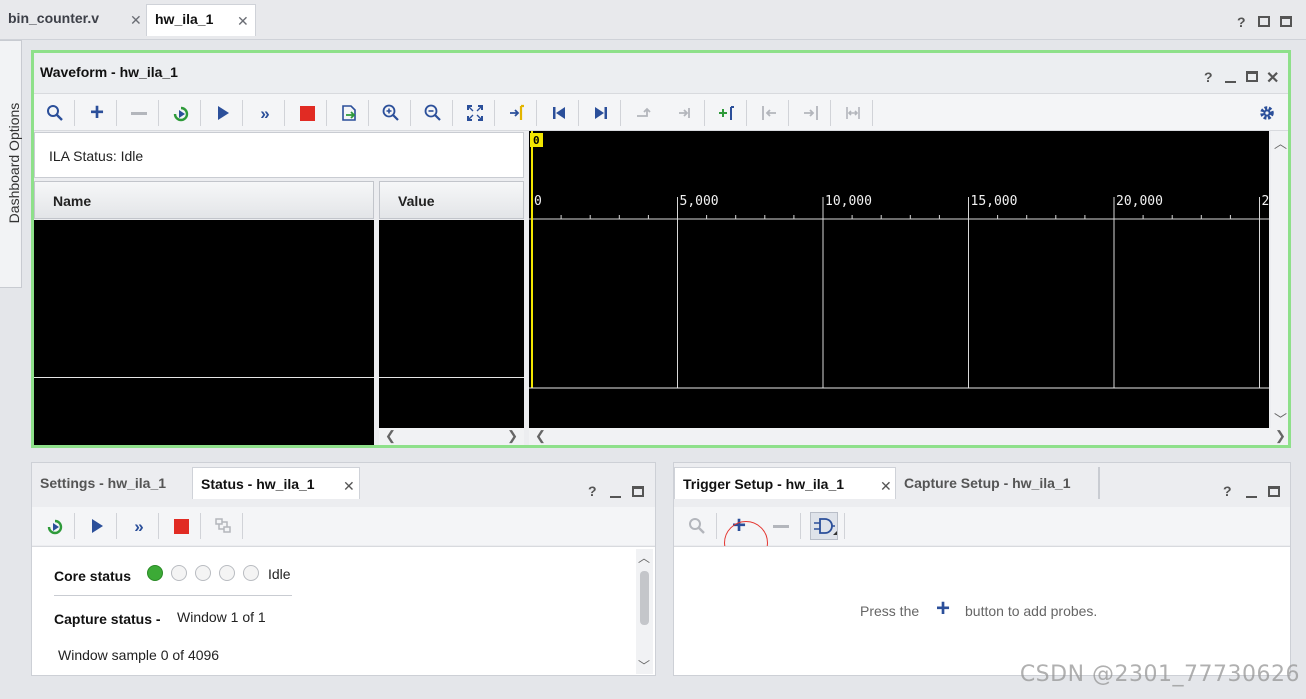  I want to click on tab-label: Status - hw_ila_1, so click(258, 484).